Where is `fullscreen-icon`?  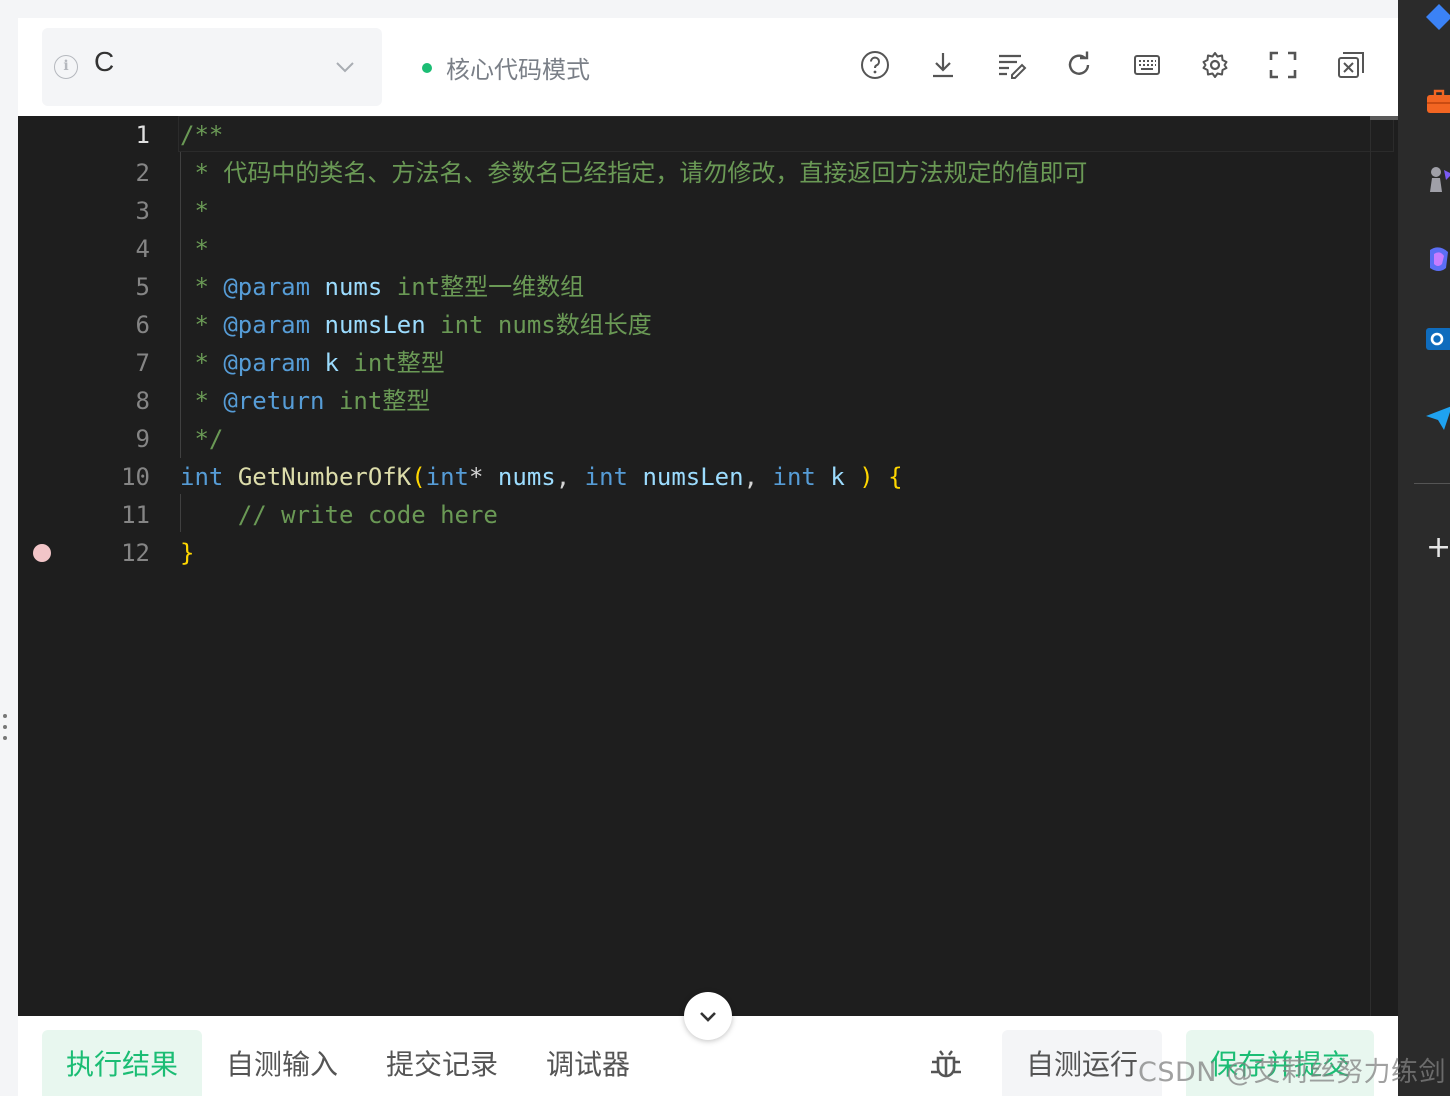 fullscreen-icon is located at coordinates (1283, 65).